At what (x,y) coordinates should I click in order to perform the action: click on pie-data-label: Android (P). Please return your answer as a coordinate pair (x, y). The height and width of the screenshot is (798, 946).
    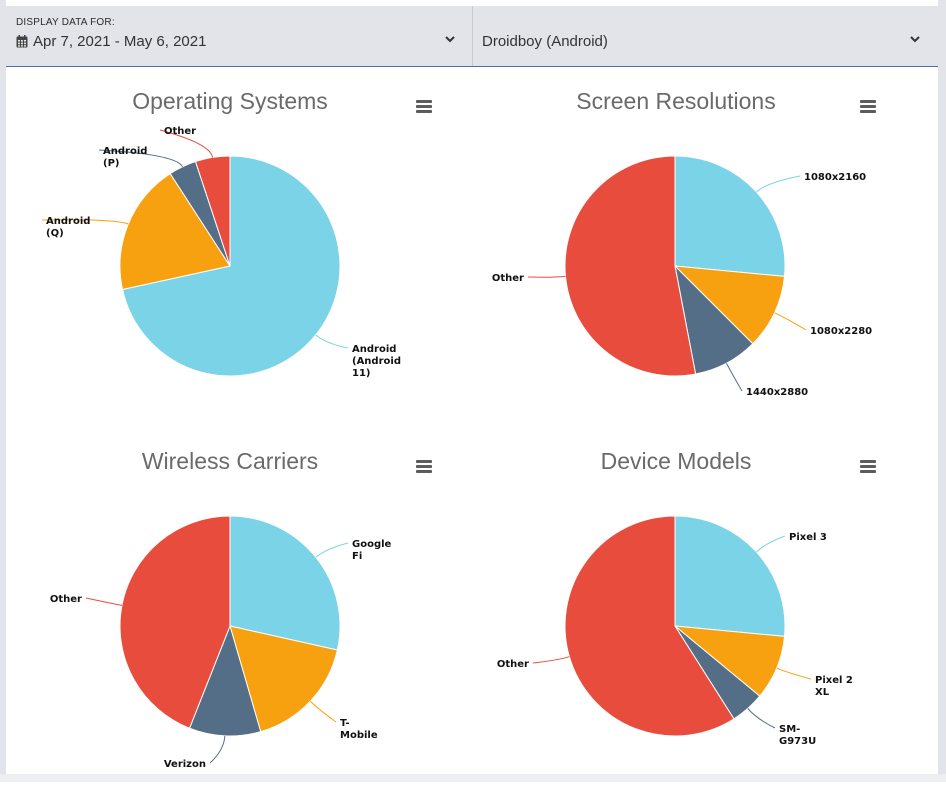
    Looking at the image, I should click on (125, 157).